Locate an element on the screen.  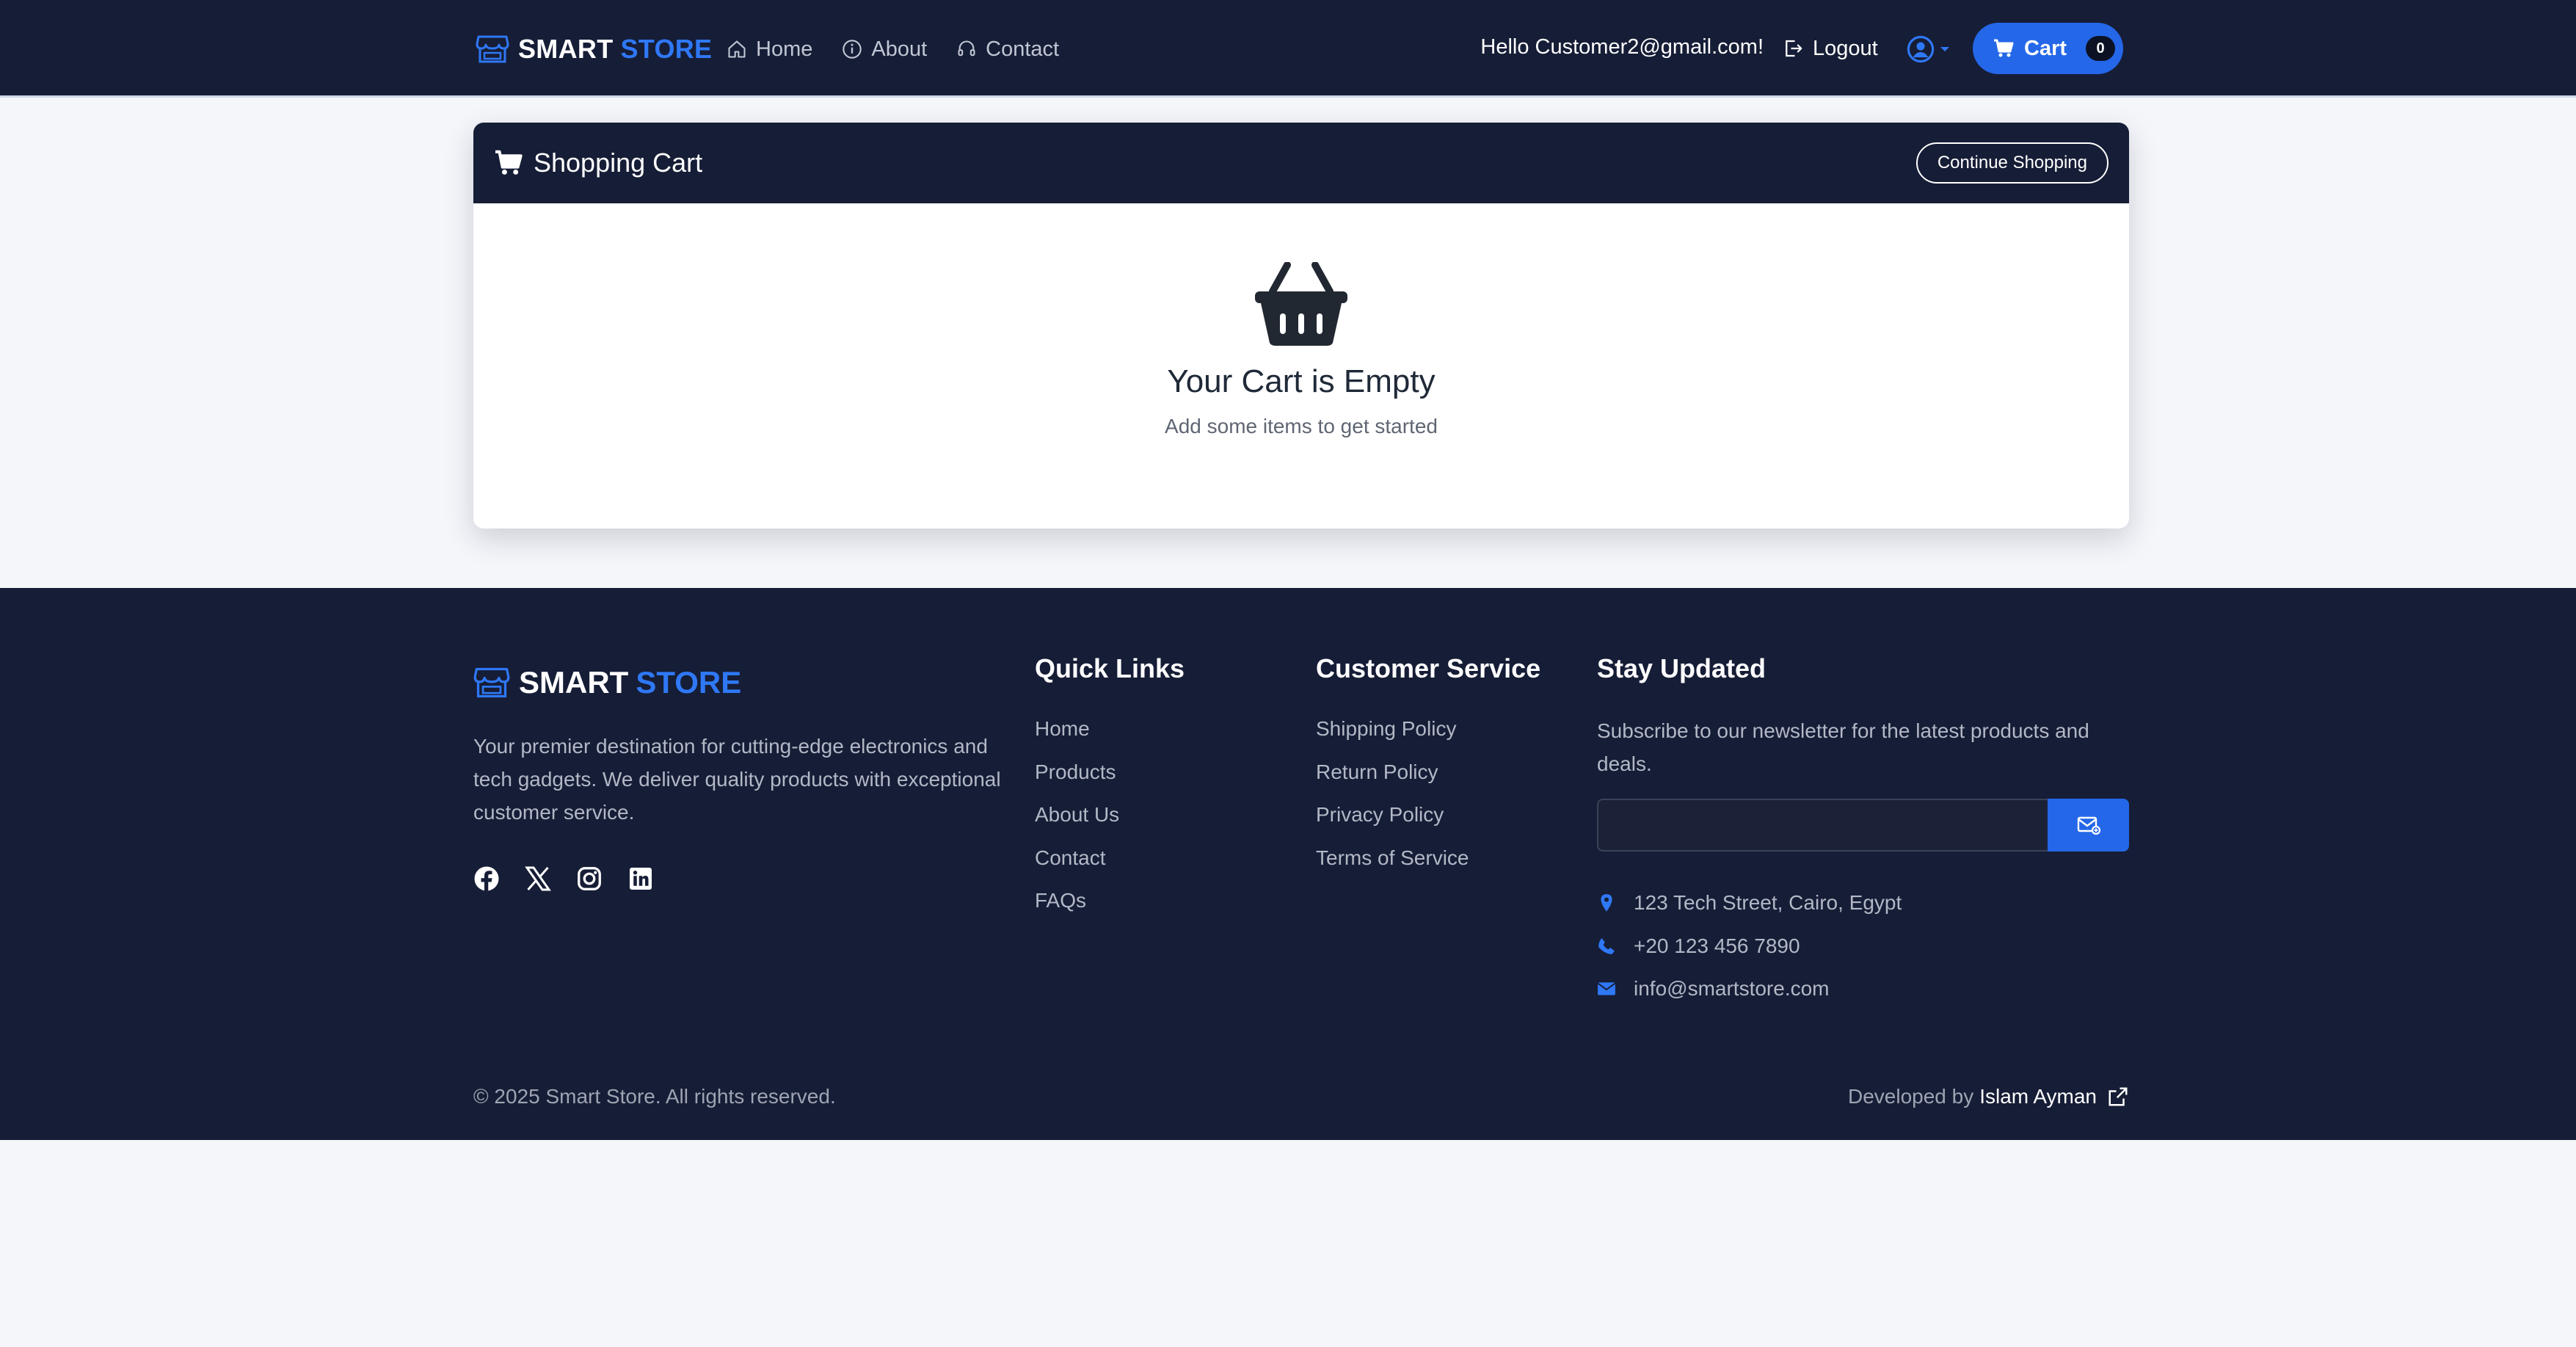
contact-email: info@smartstore.com is located at coordinates (1749, 989).